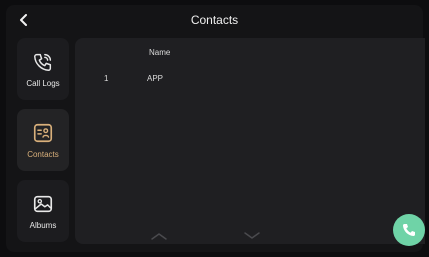 This screenshot has height=257, width=429. What do you see at coordinates (43, 83) in the screenshot?
I see `sidebar-item-label: Call Logs` at bounding box center [43, 83].